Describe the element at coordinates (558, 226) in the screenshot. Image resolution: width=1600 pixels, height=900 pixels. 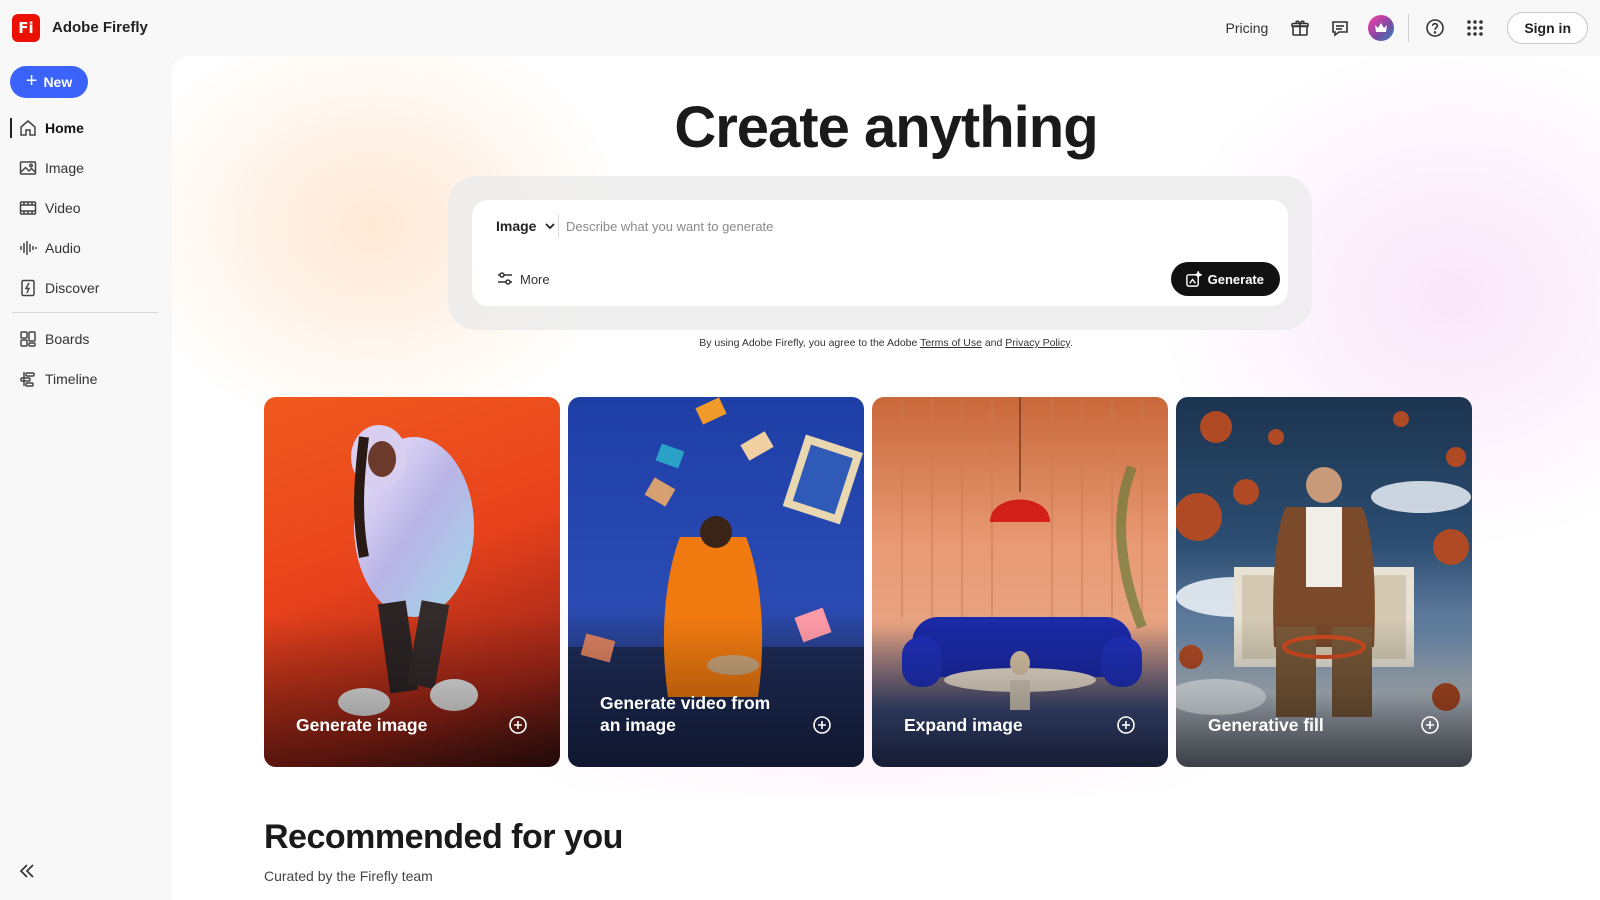
I see `mode-divider` at that location.